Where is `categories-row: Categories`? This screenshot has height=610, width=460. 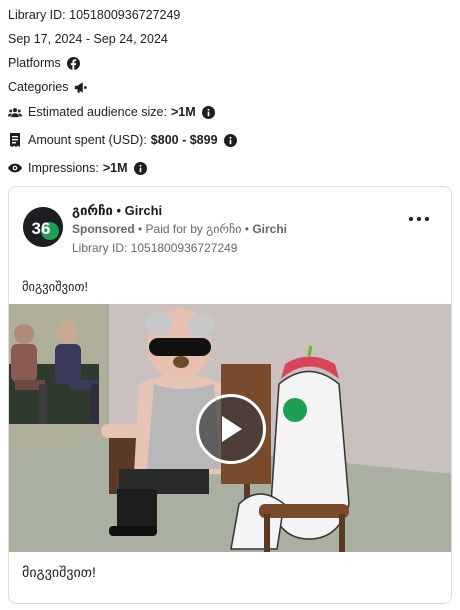
categories-row: Categories is located at coordinates (48, 87).